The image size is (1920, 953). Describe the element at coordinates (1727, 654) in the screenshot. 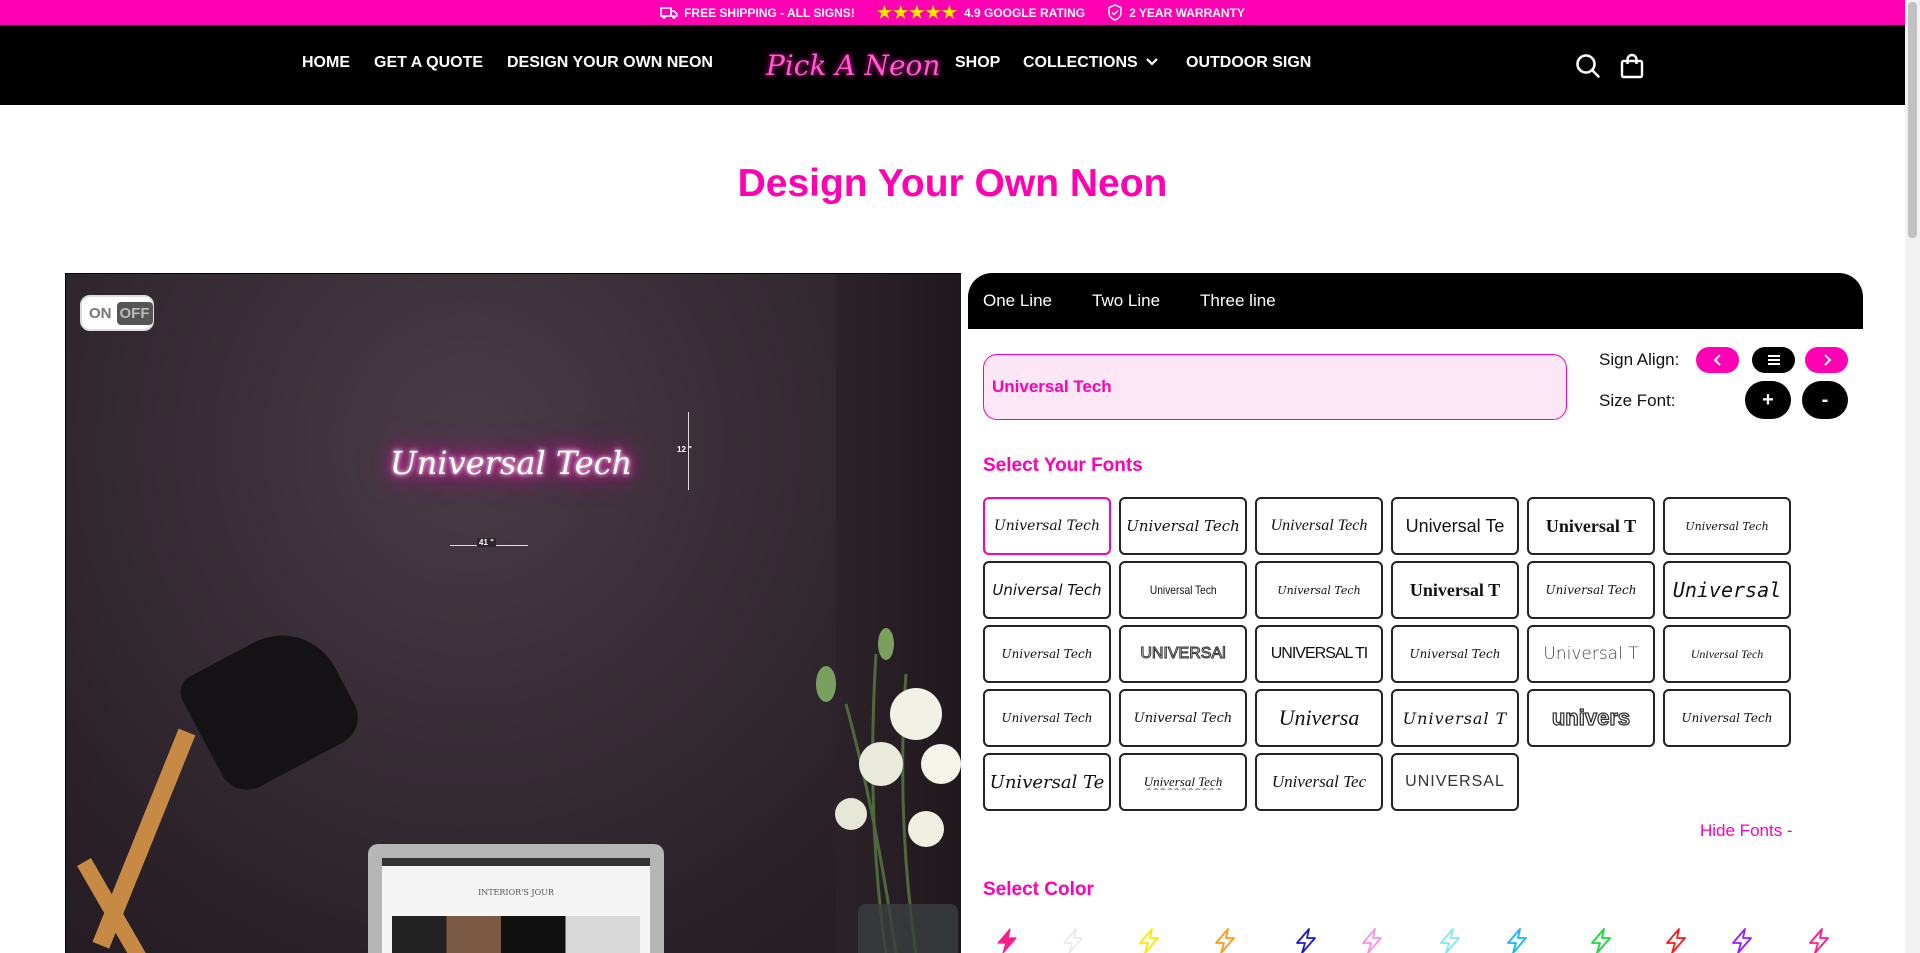

I see `font-option-18: Universal Tech` at that location.